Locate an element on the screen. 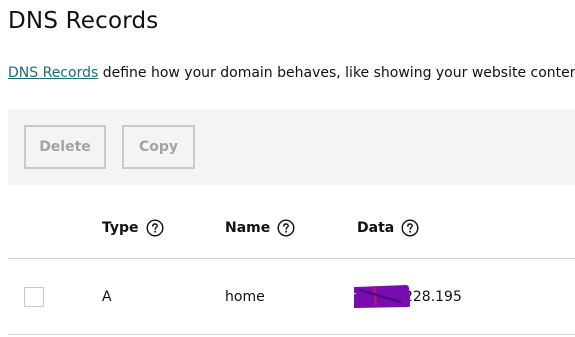 This screenshot has height=337, width=575. redaction-scribble is located at coordinates (382, 296).